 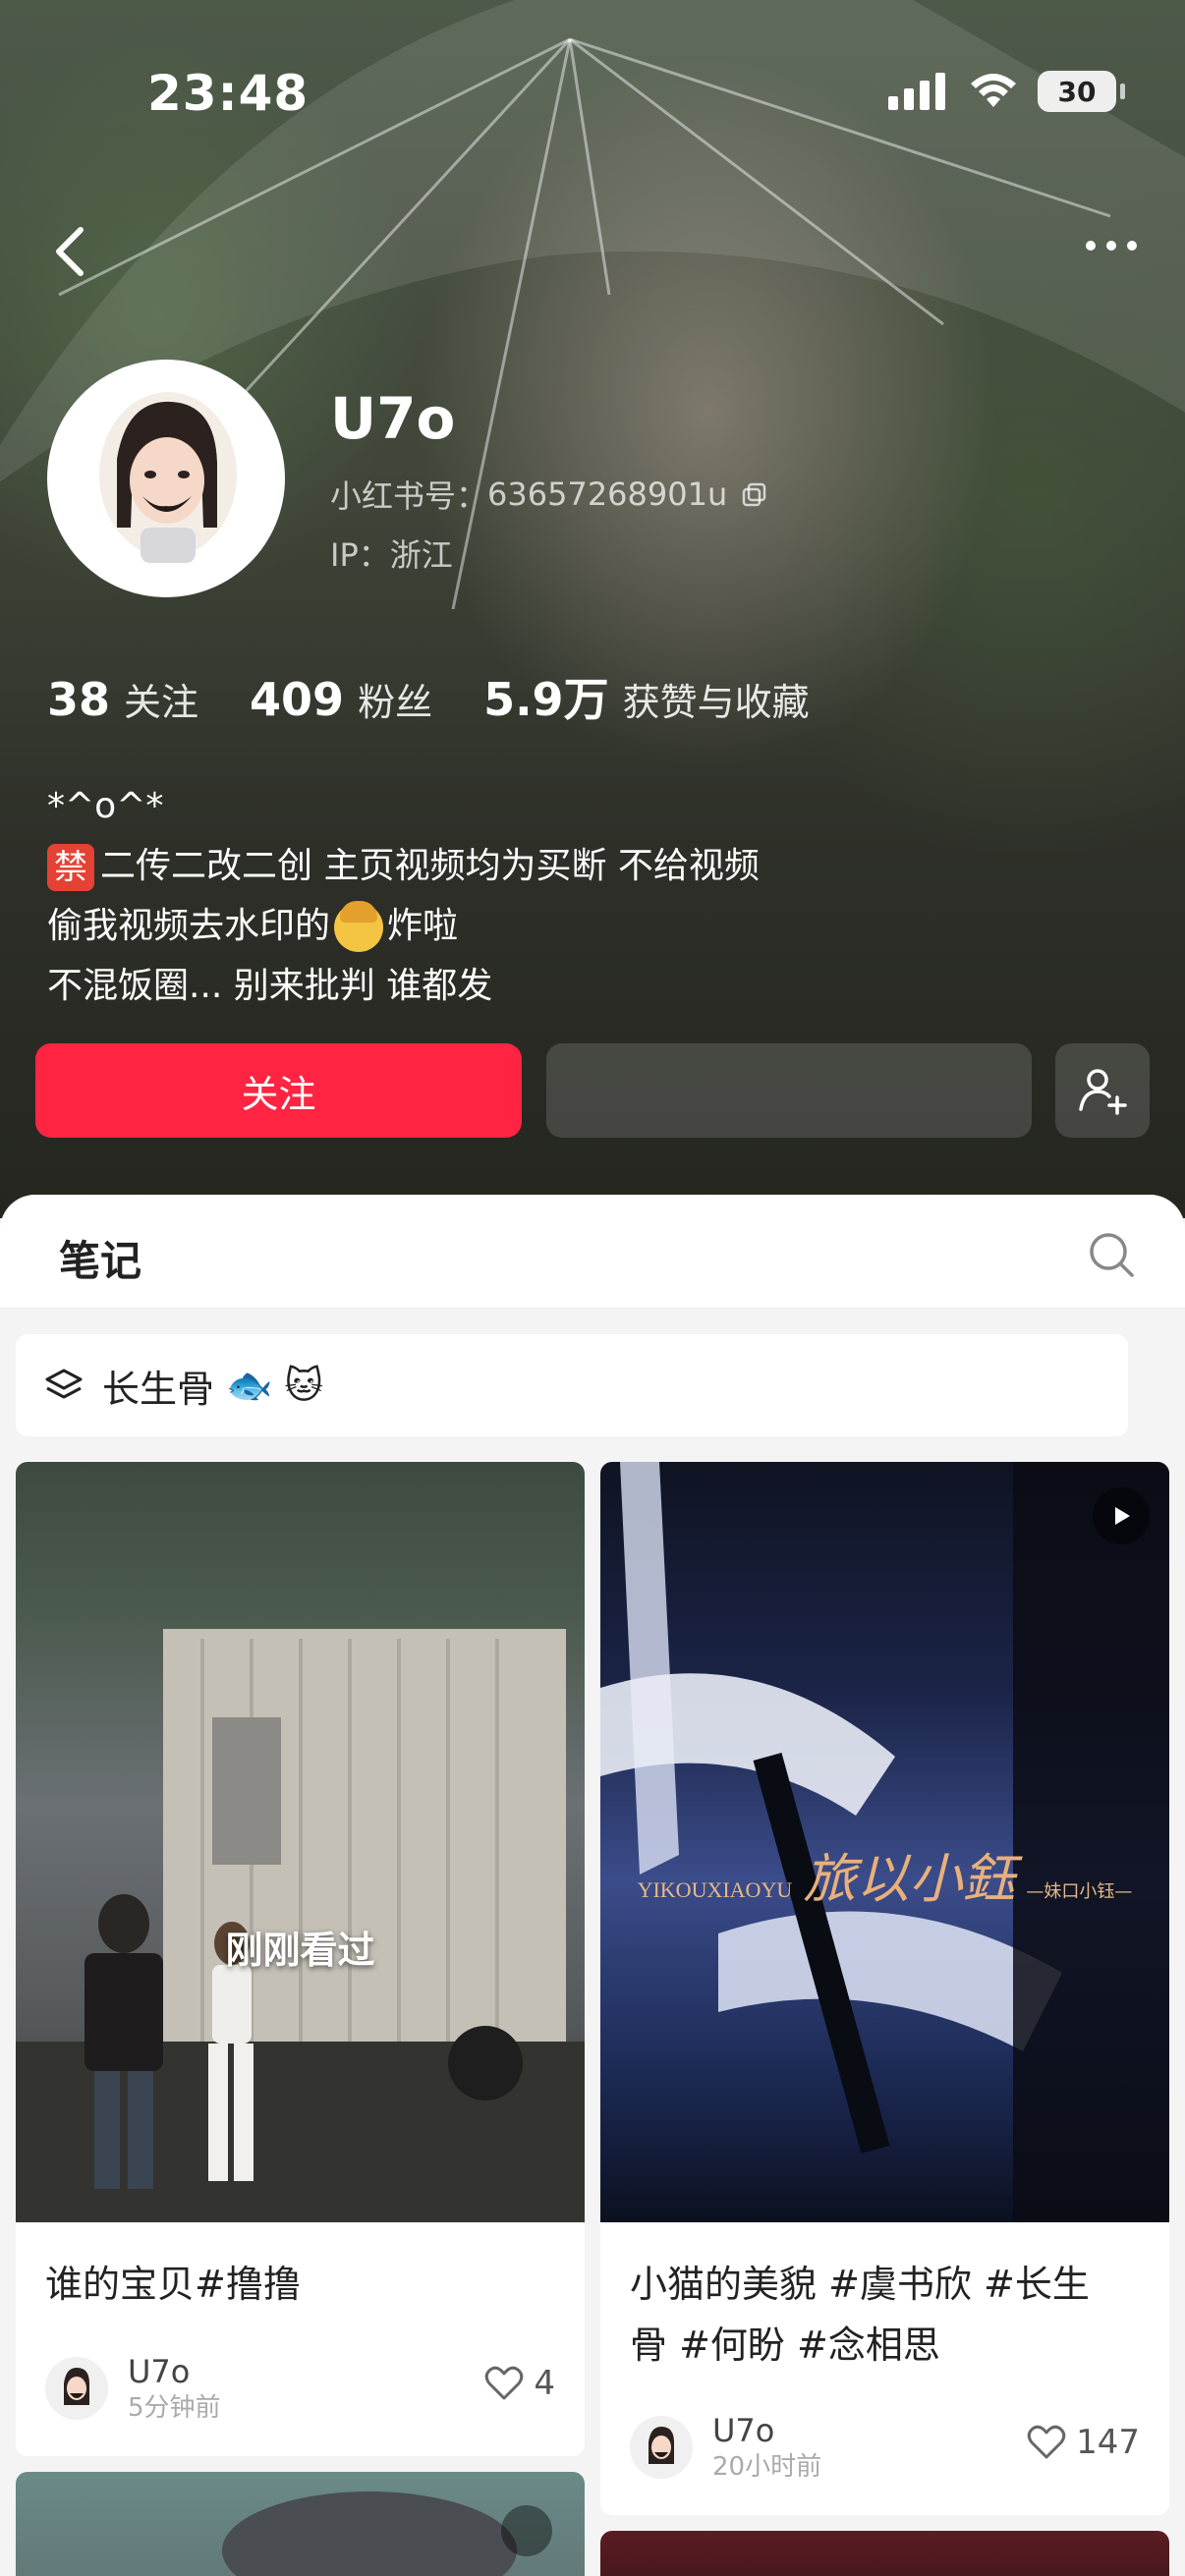 I want to click on street-scene-image, so click(x=301, y=1925).